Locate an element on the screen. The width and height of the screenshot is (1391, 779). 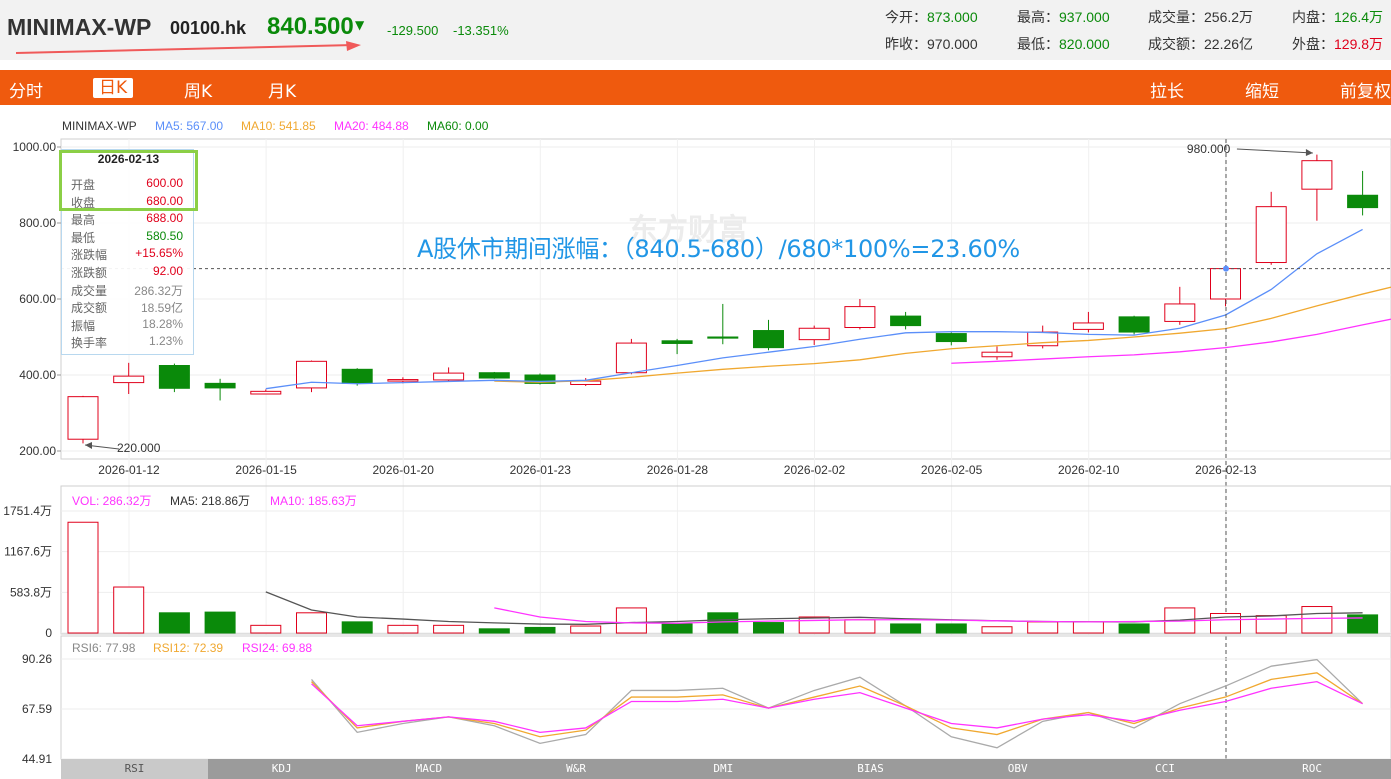
tooltip-value: 18.28% is located at coordinates (162, 323).